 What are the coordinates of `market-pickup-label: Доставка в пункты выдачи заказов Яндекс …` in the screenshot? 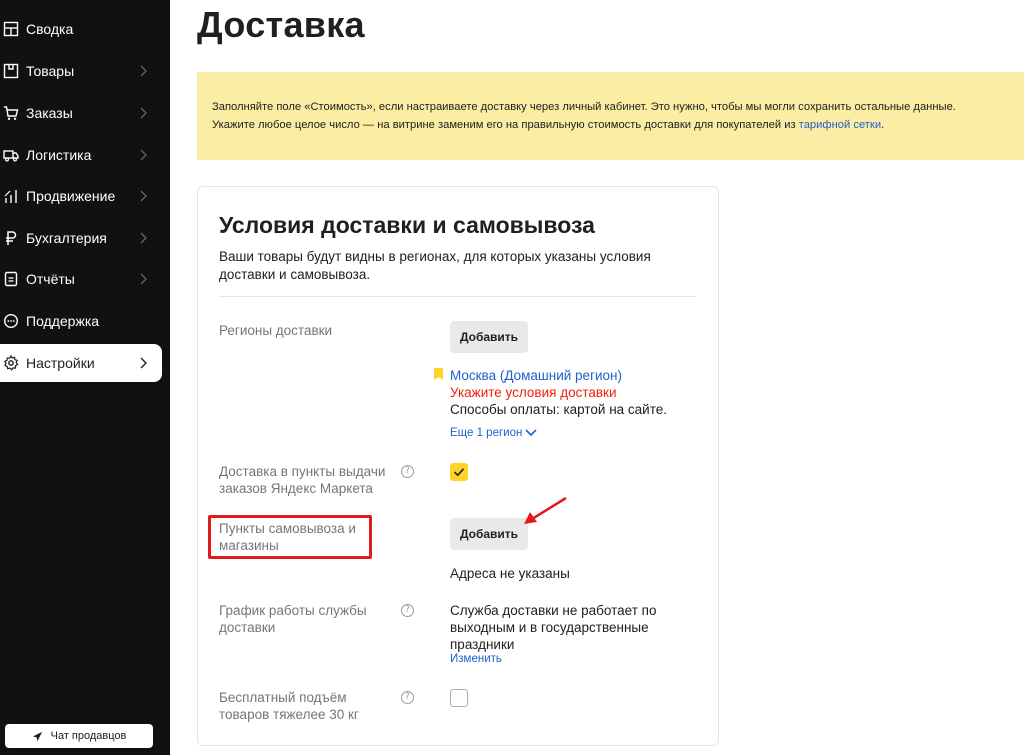 It's located at (302, 480).